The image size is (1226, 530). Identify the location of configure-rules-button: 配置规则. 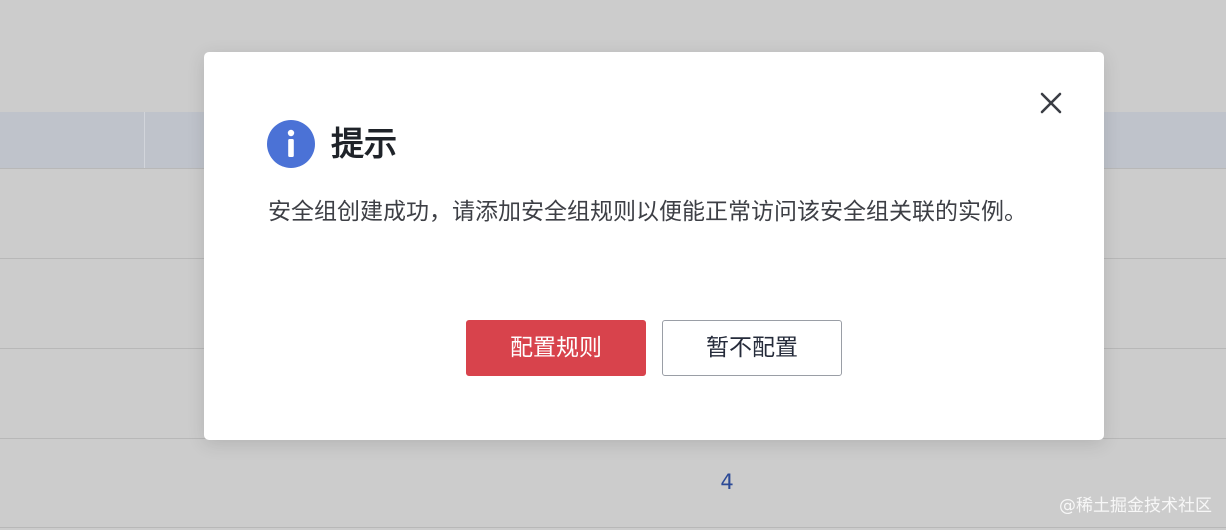
(556, 348).